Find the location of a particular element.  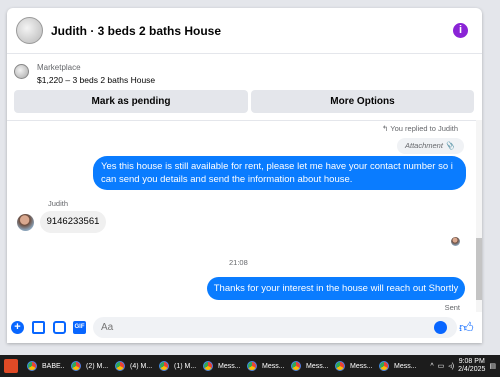

info-icon: i is located at coordinates (460, 30).